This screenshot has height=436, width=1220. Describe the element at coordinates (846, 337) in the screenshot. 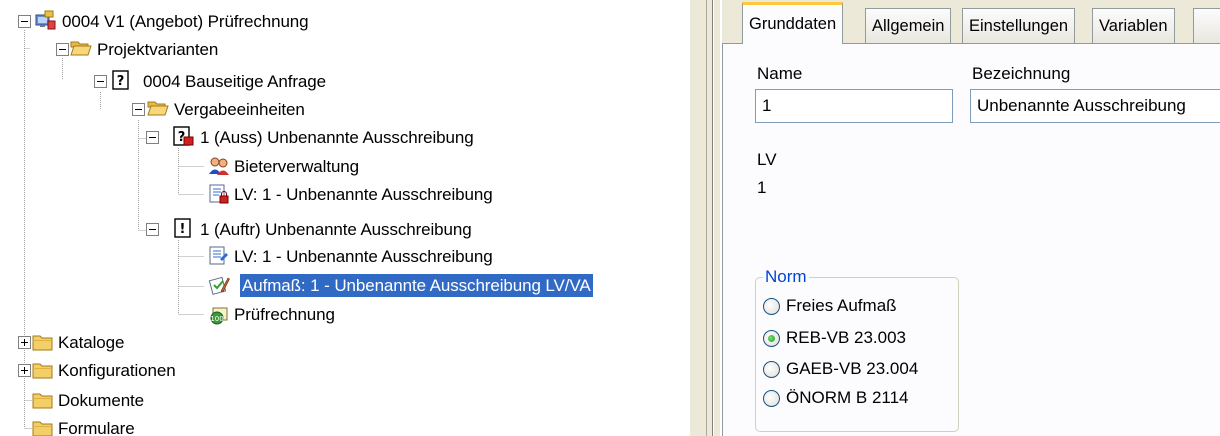

I see `radio-label: REB-VB 23.003` at that location.